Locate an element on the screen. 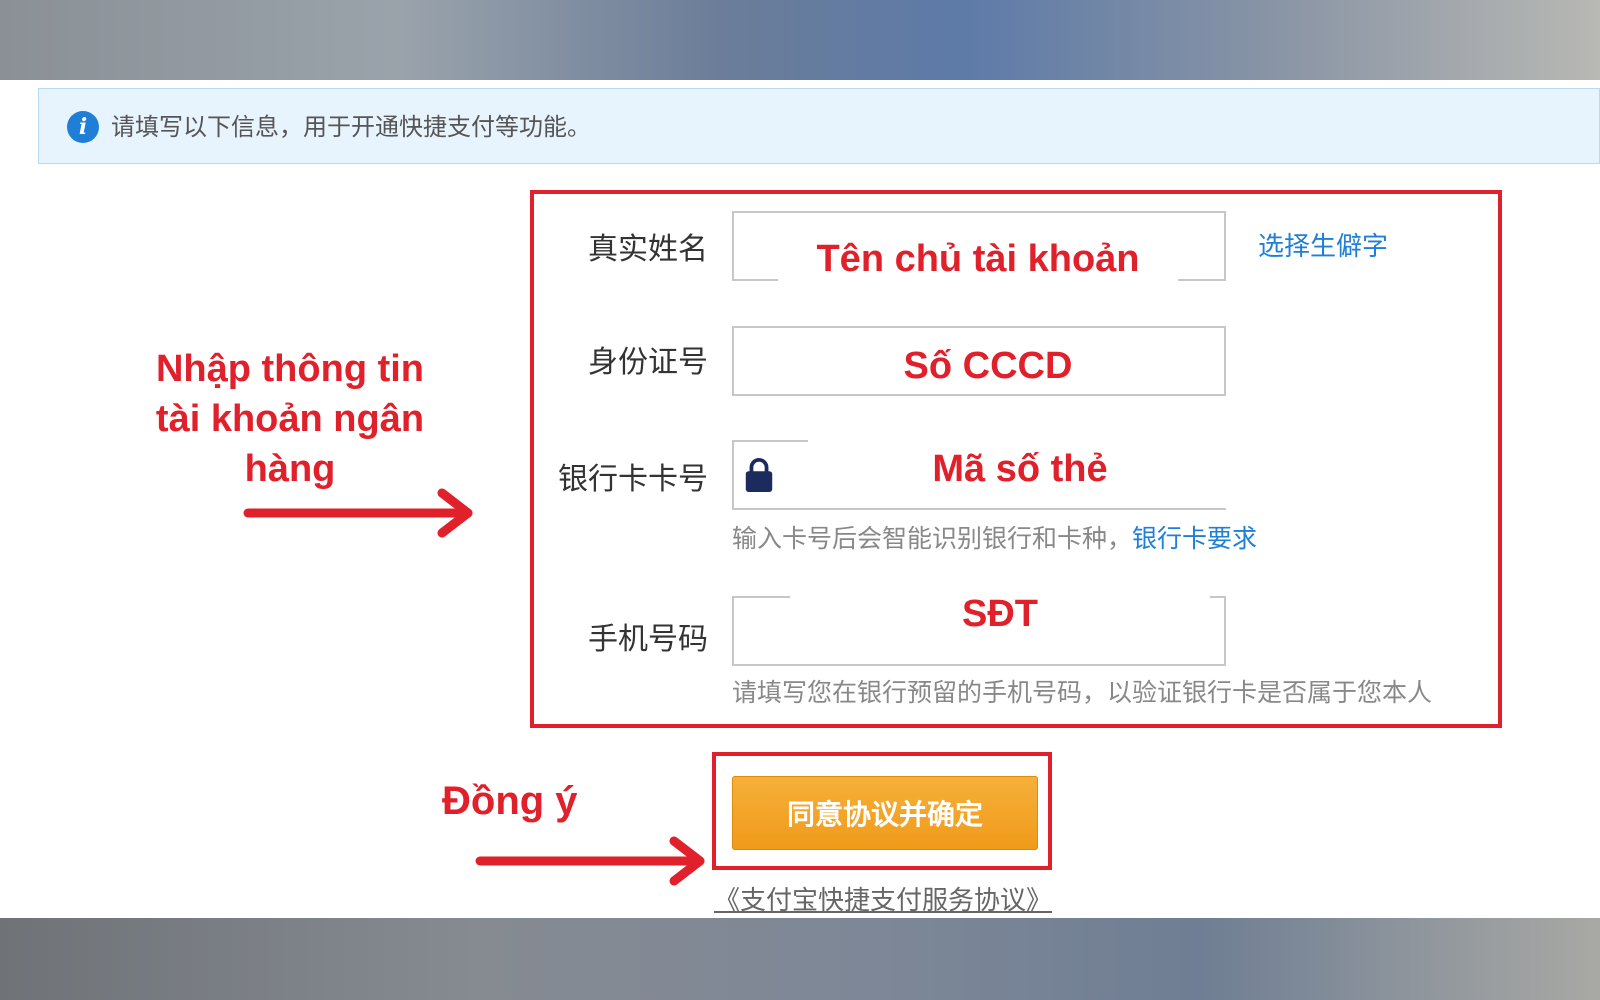  background-top is located at coordinates (800, 40).